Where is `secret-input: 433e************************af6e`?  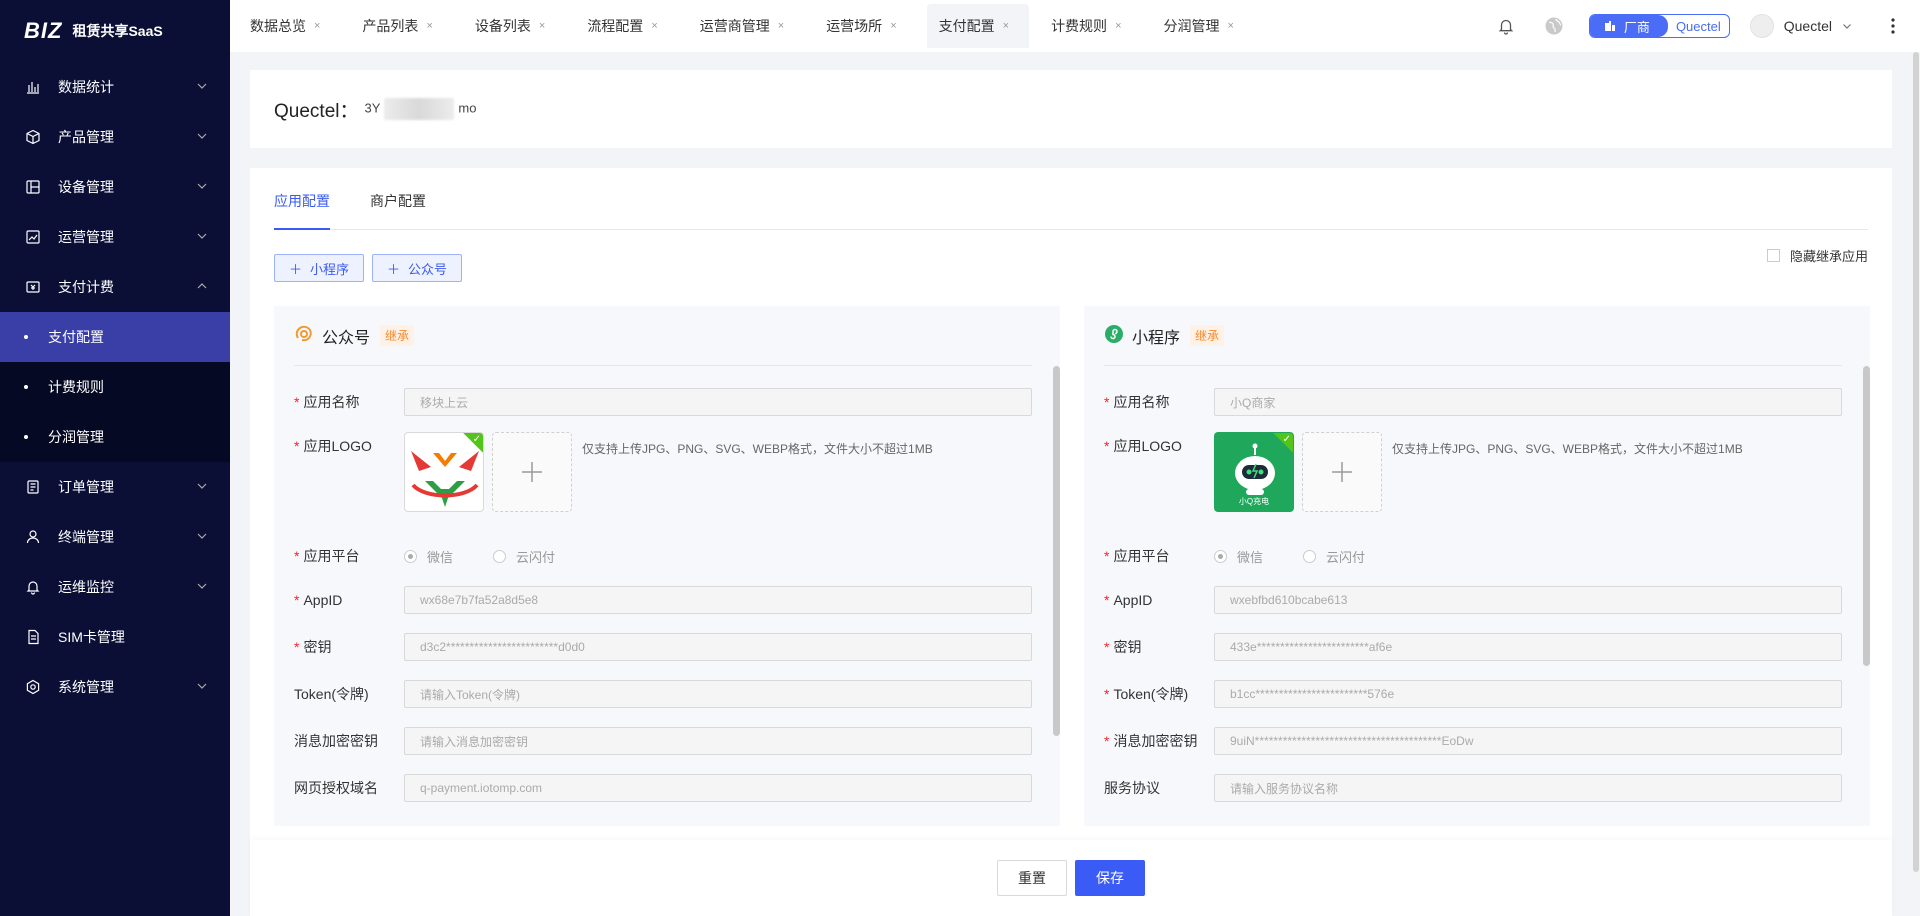 secret-input: 433e************************af6e is located at coordinates (1528, 647).